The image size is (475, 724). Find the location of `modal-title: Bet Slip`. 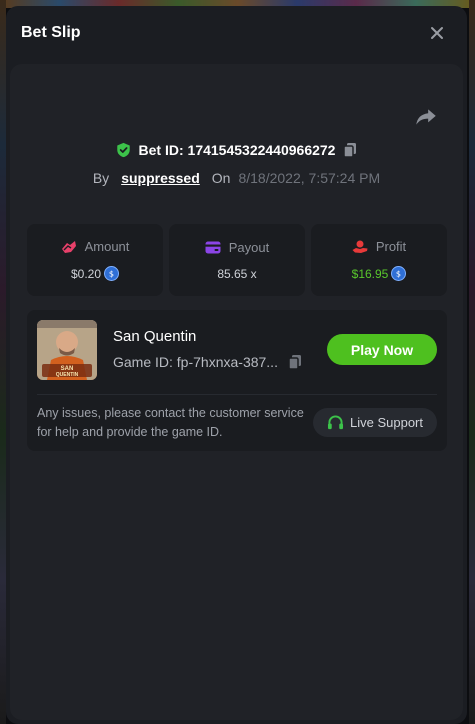

modal-title: Bet Slip is located at coordinates (51, 32).